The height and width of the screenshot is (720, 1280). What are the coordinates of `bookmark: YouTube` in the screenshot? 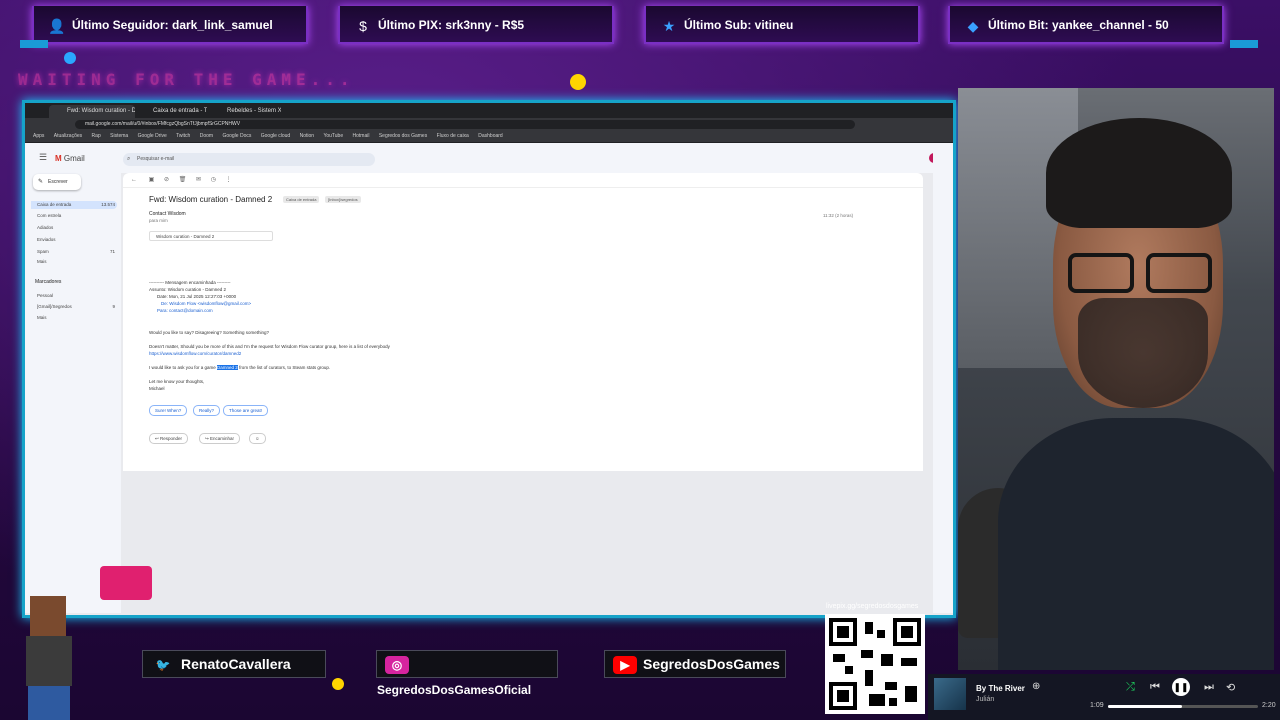 It's located at (333, 136).